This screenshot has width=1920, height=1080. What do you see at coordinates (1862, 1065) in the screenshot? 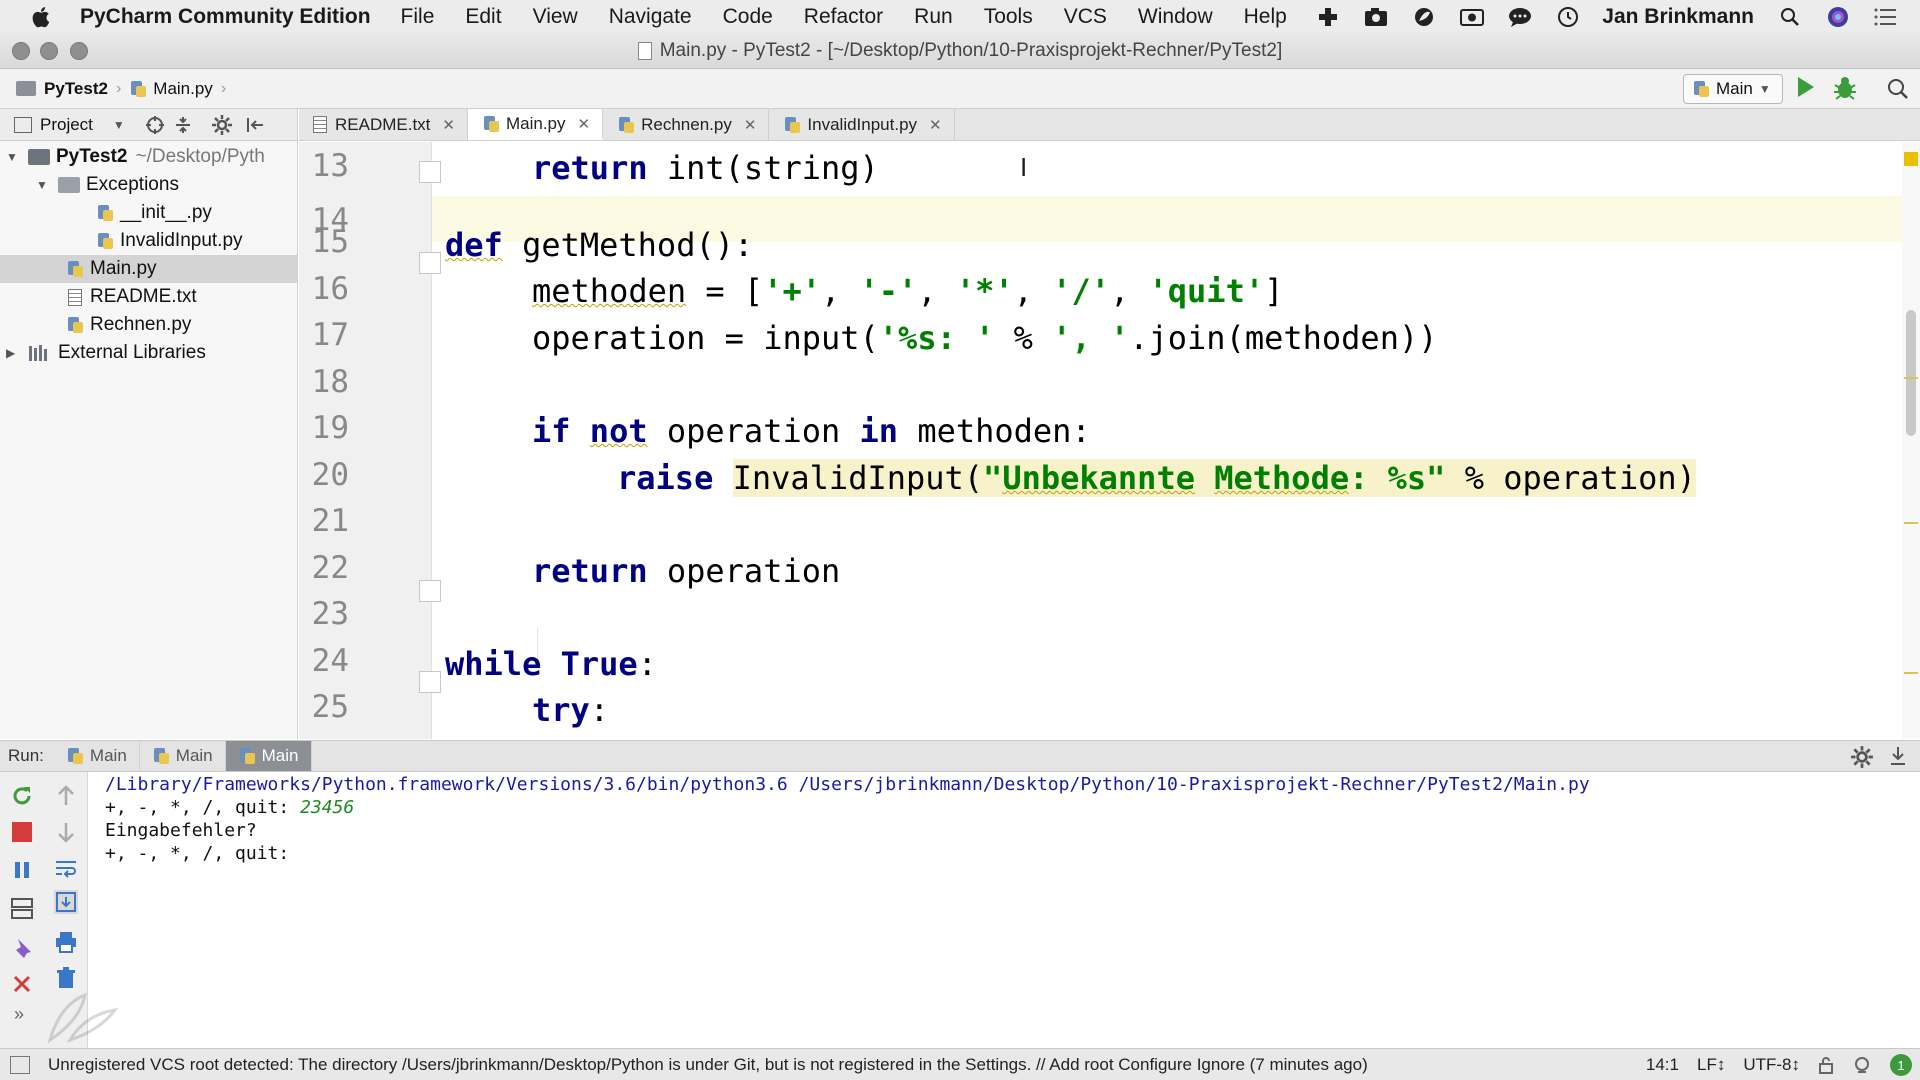
I see `inspector-icon` at bounding box center [1862, 1065].